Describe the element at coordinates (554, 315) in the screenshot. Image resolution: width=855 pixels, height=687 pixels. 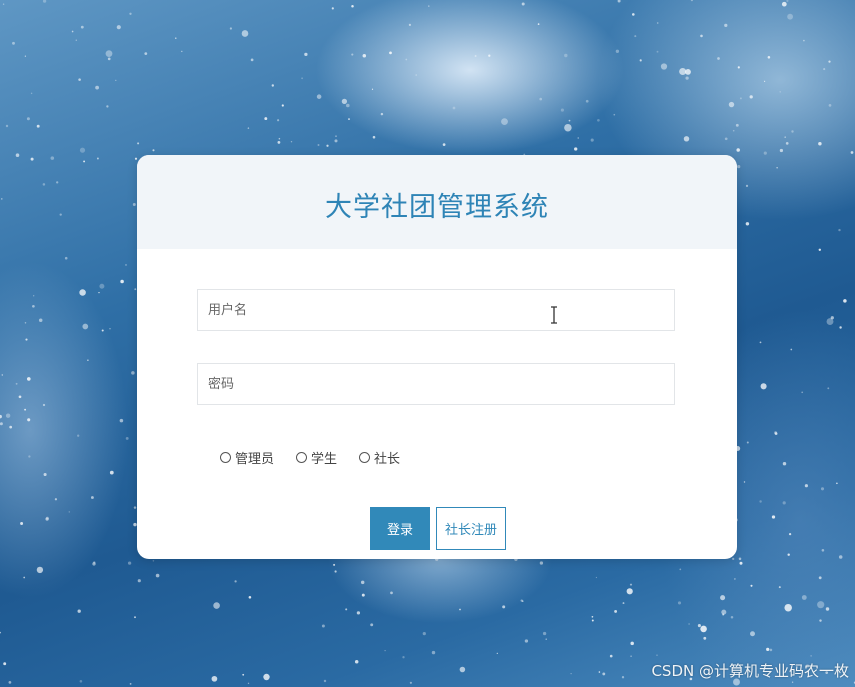
I see `text-cursor-icon` at that location.